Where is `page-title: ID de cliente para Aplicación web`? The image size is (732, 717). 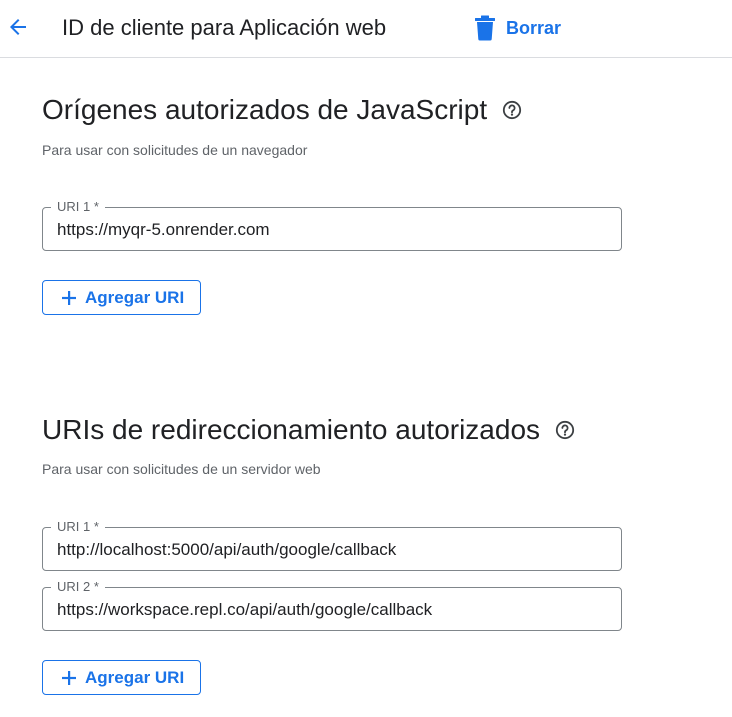 page-title: ID de cliente para Aplicación web is located at coordinates (224, 27).